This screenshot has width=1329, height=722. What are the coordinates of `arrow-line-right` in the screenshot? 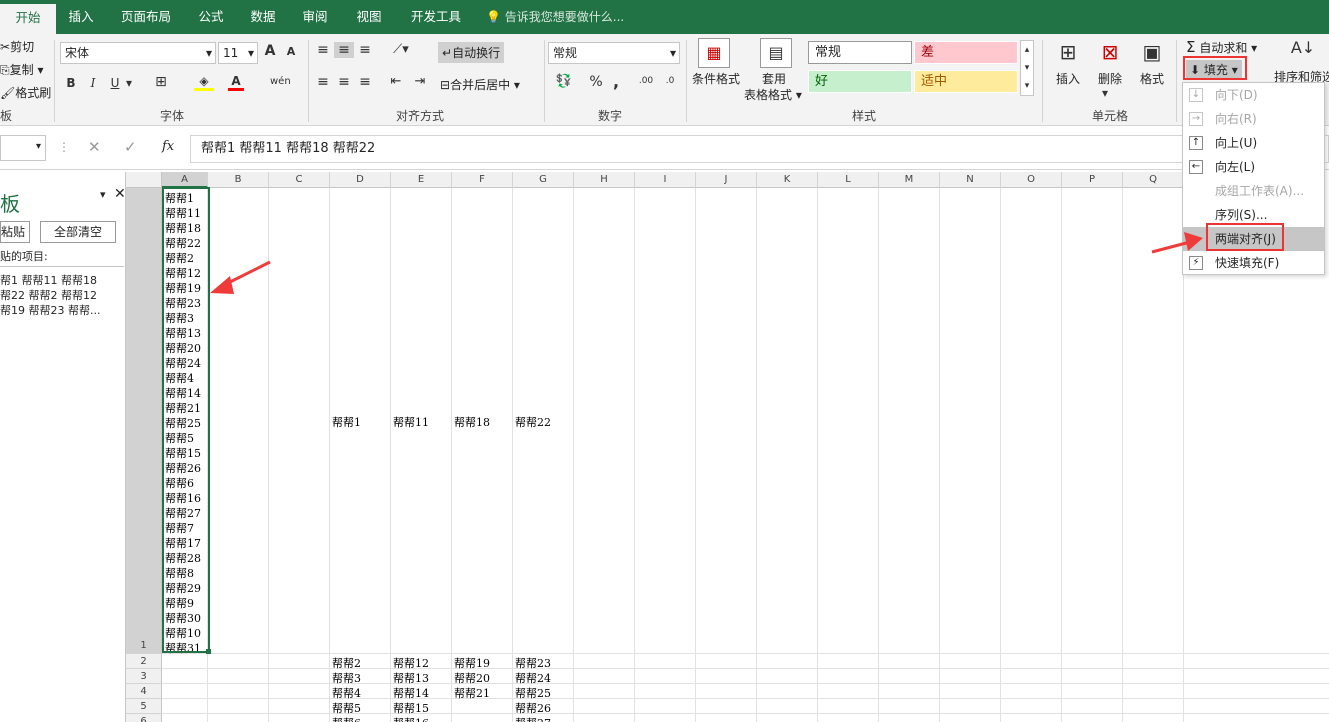 It's located at (1171, 247).